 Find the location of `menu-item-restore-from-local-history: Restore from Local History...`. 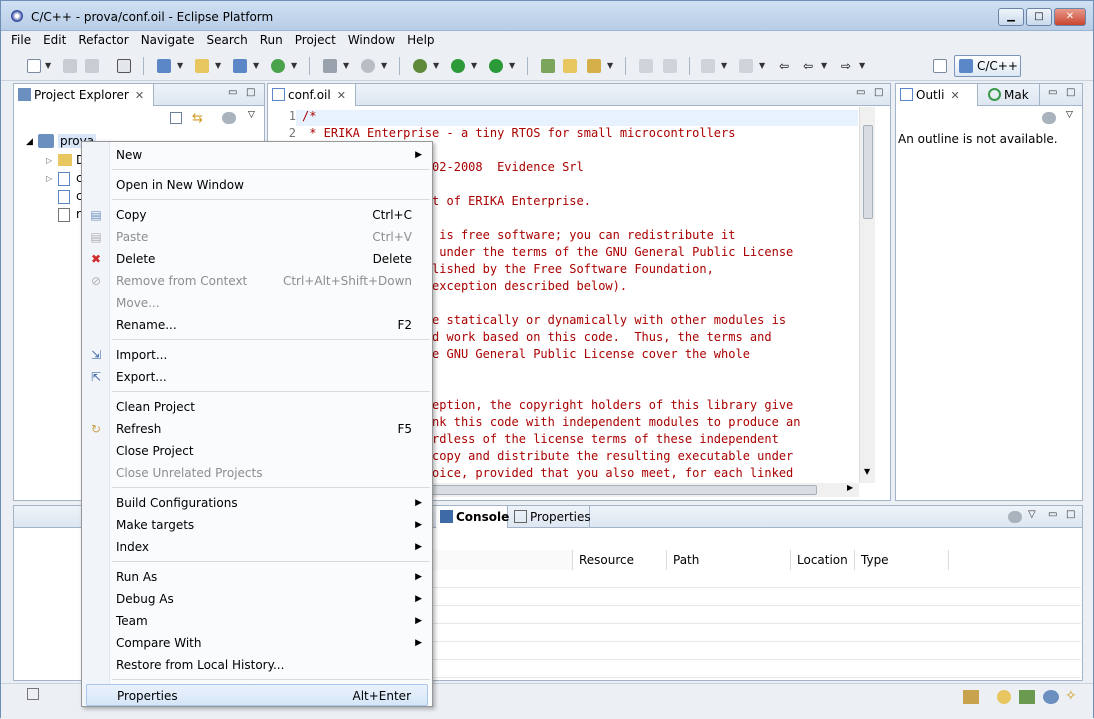

menu-item-restore-from-local-history: Restore from Local History... is located at coordinates (257, 665).